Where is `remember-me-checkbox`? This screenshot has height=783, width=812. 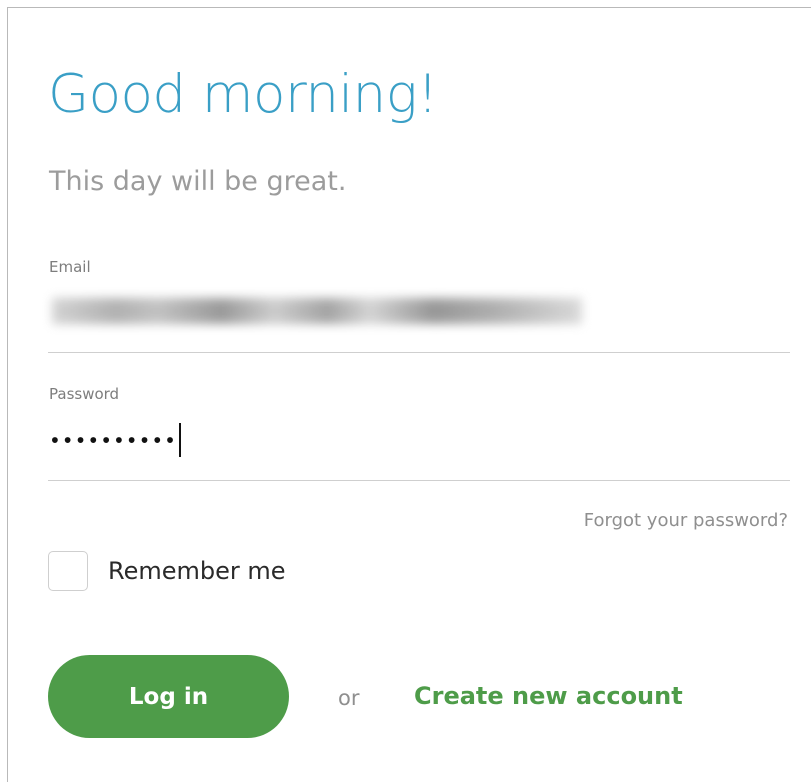
remember-me-checkbox is located at coordinates (68, 571).